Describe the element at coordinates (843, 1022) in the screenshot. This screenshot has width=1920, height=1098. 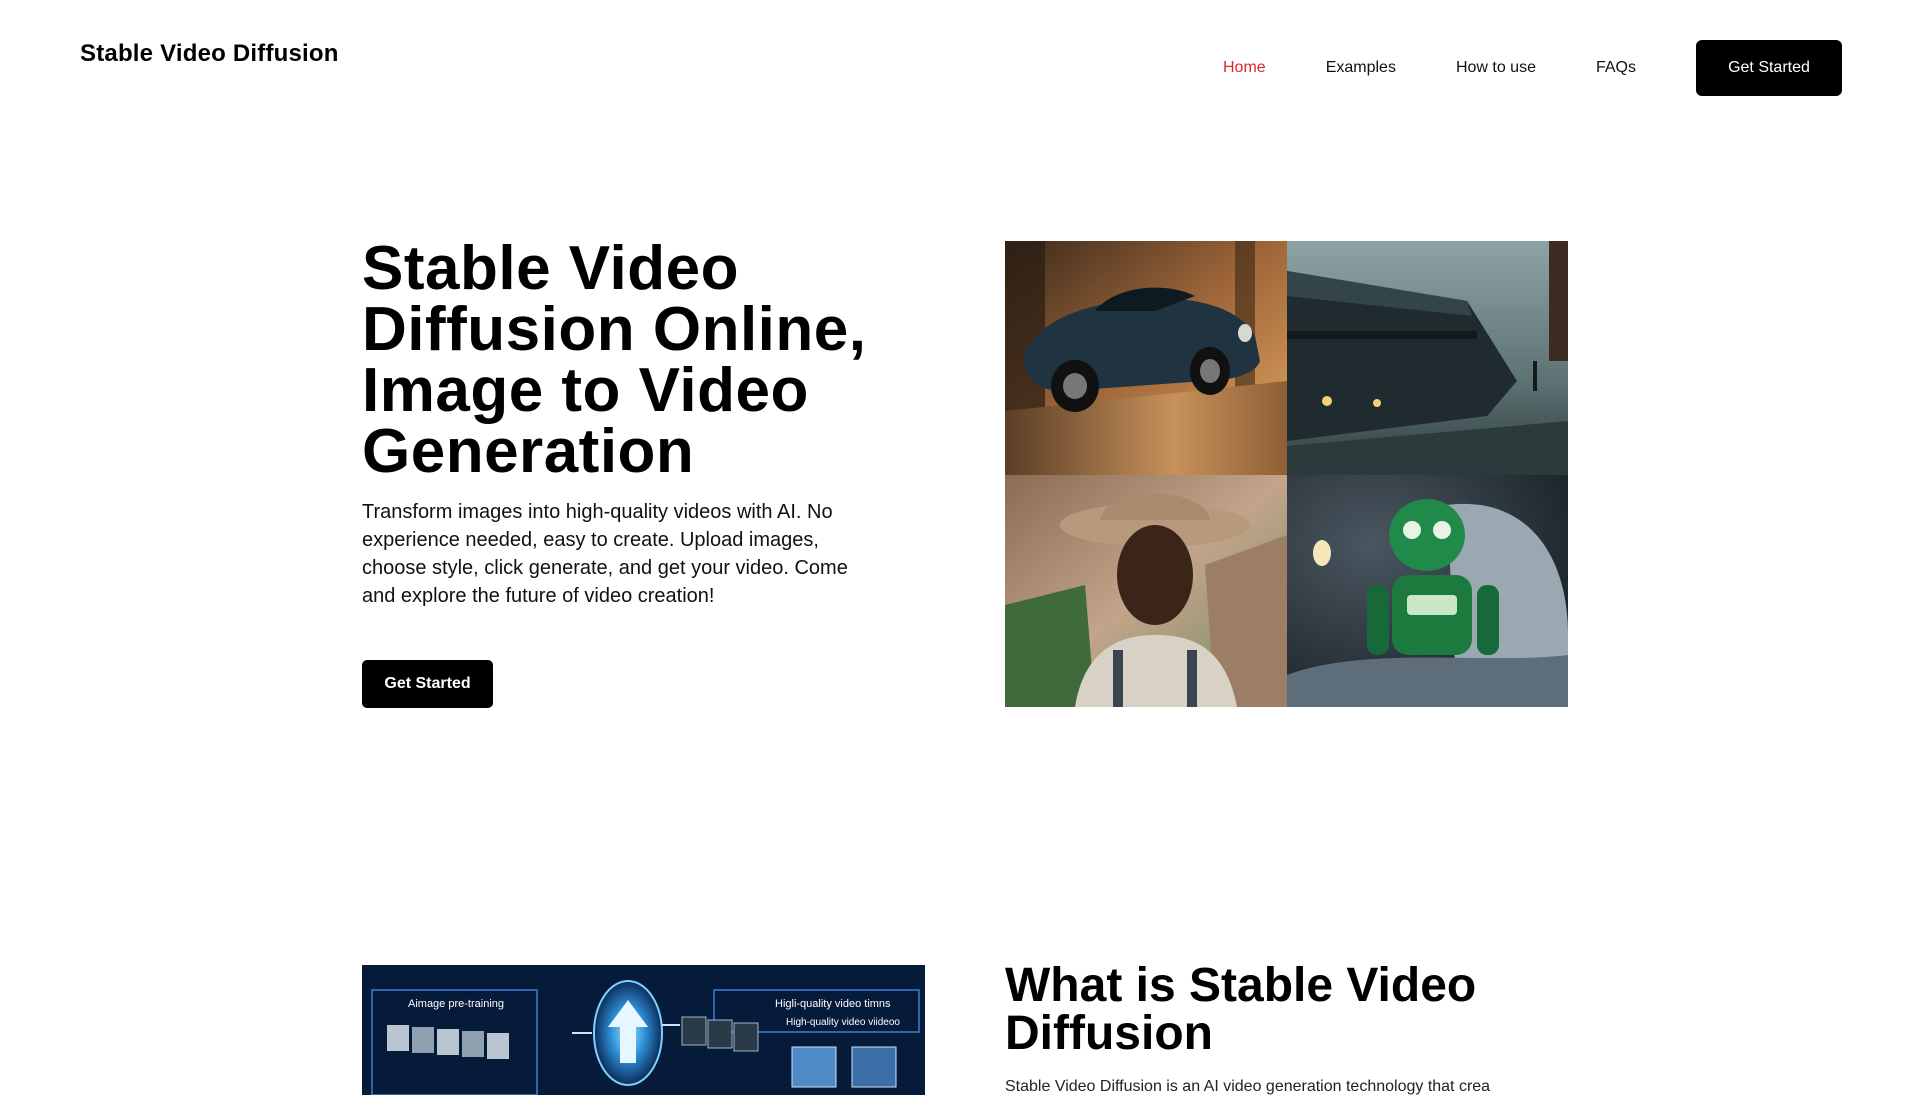
I see `diagram-right-bottom-label: High-quality video viideoo` at that location.